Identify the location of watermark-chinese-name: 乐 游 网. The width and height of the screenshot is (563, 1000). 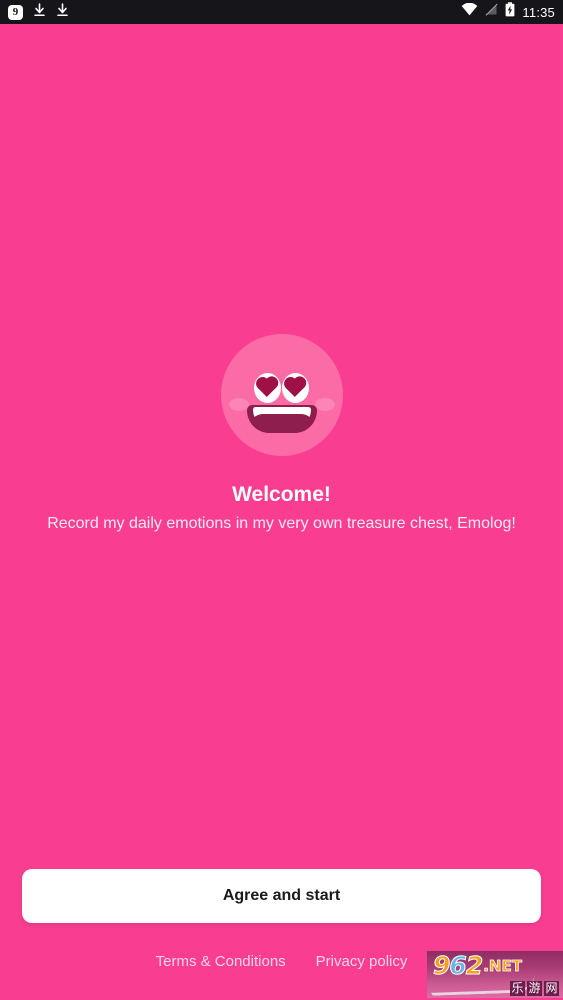
(534, 988).